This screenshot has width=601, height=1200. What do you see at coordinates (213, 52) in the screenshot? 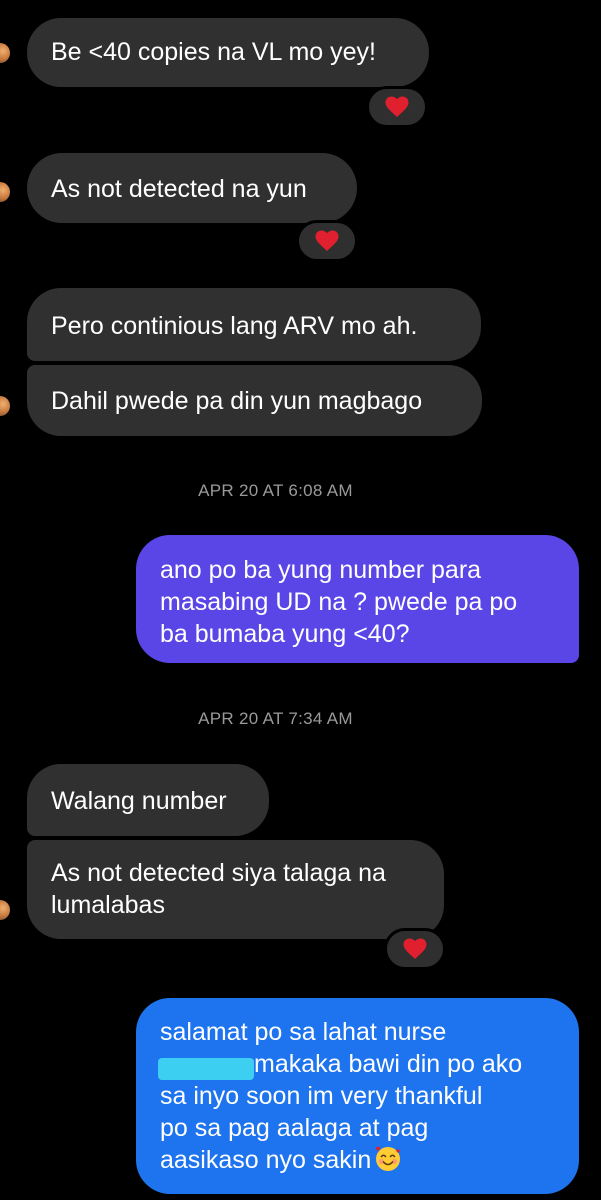
I see `message-text: Be <40 copies na VL mo yey!` at bounding box center [213, 52].